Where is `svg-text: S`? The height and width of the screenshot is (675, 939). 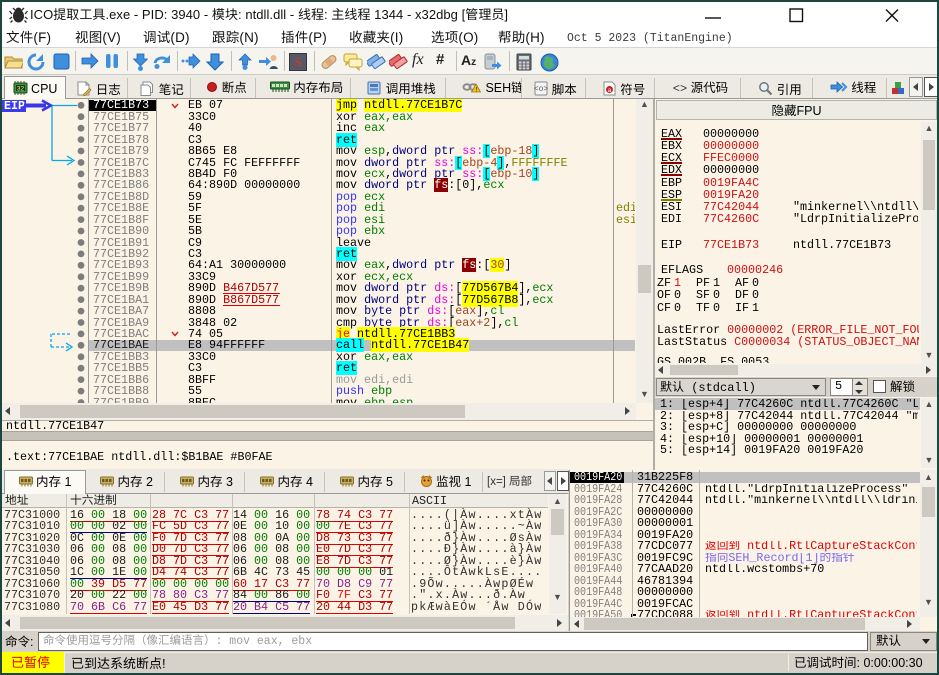
svg-text: S is located at coordinates (297, 62).